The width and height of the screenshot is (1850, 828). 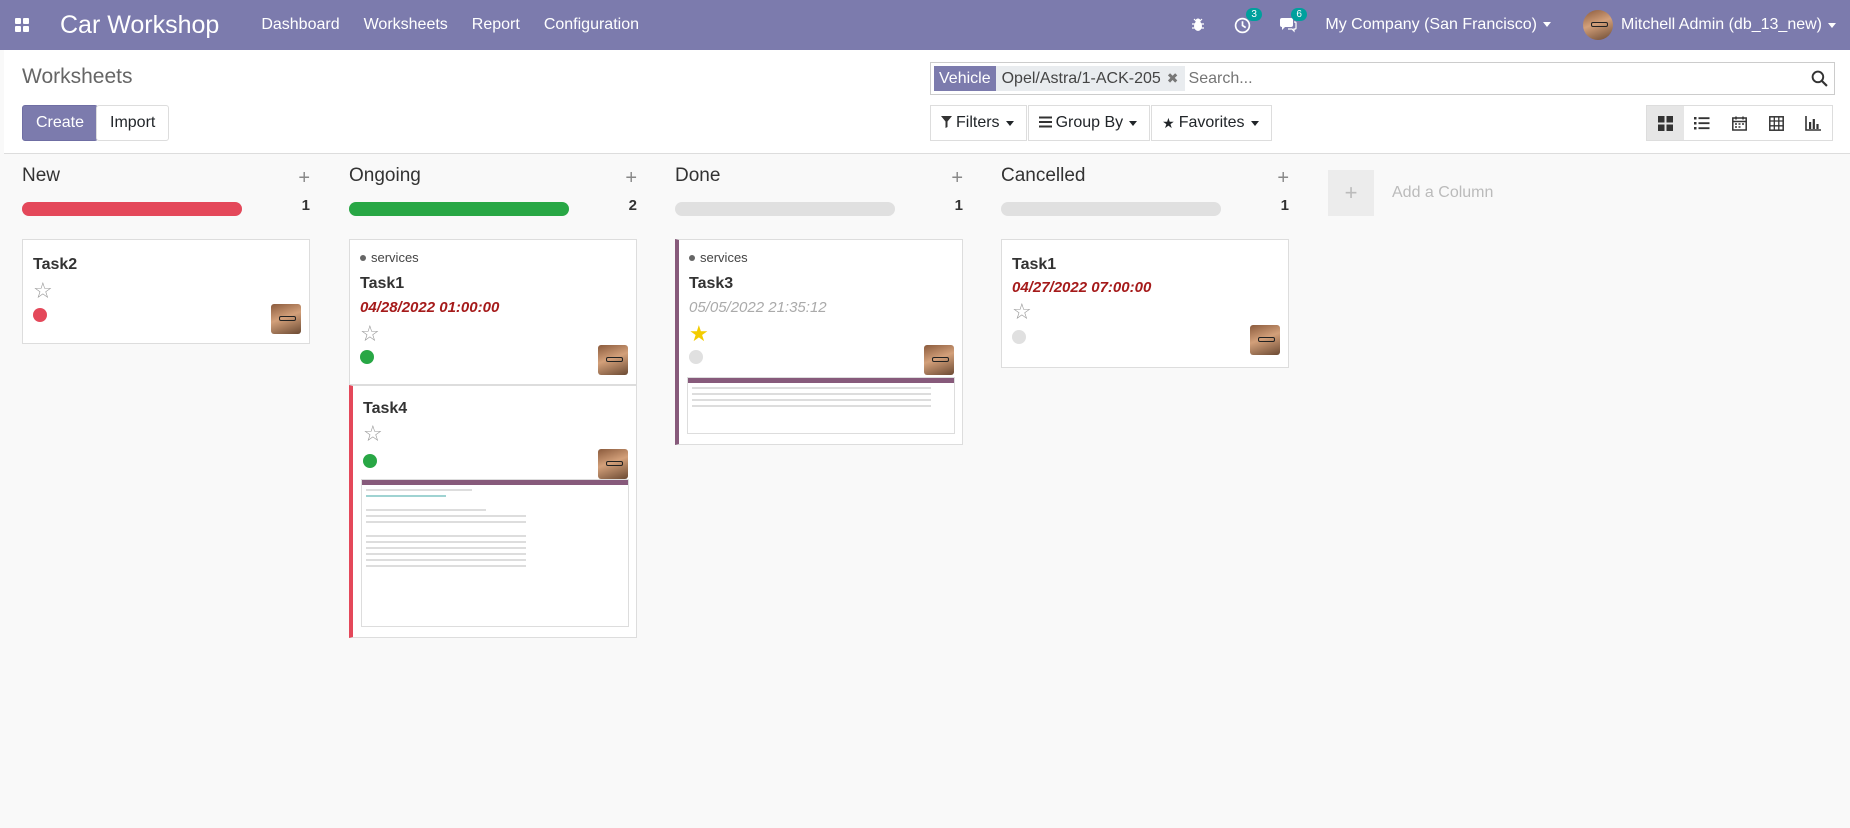 What do you see at coordinates (632, 205) in the screenshot?
I see `column-count: 2` at bounding box center [632, 205].